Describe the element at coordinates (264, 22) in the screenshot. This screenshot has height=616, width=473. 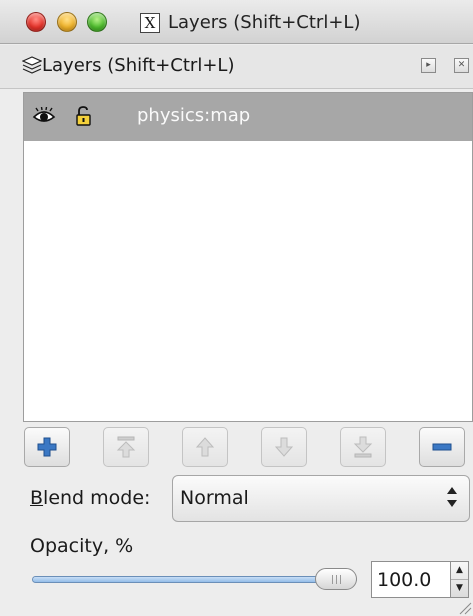
I see `window-title: Layers (Shift+Ctrl+L)` at that location.